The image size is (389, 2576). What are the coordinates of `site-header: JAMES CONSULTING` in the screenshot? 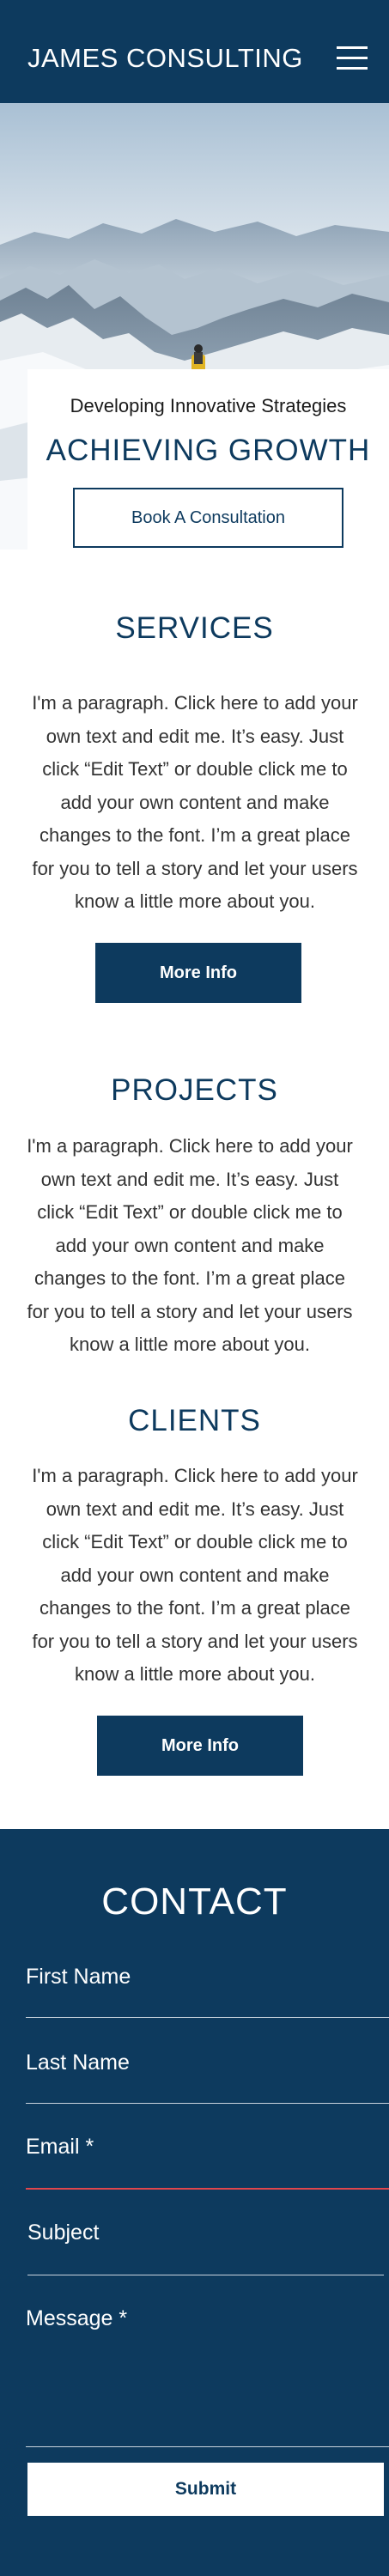 It's located at (194, 52).